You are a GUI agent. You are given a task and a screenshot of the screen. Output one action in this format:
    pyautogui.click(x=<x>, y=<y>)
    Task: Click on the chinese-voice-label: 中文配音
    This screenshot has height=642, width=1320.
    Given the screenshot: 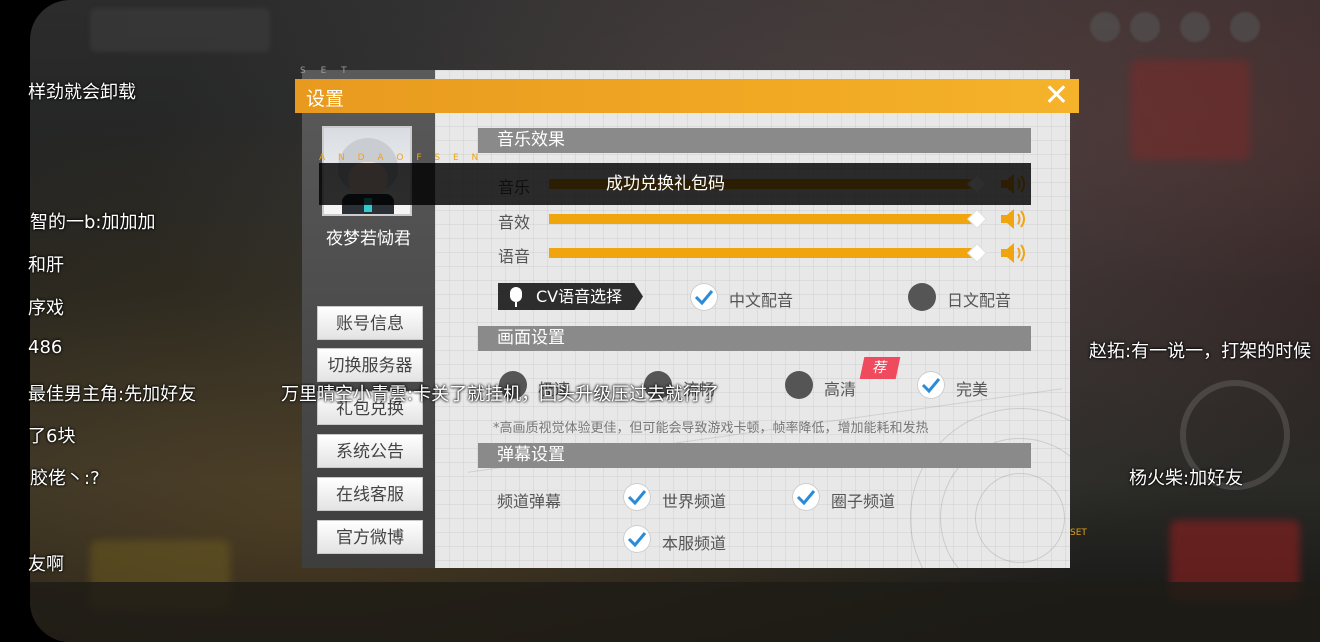 What is the action you would take?
    pyautogui.click(x=761, y=300)
    